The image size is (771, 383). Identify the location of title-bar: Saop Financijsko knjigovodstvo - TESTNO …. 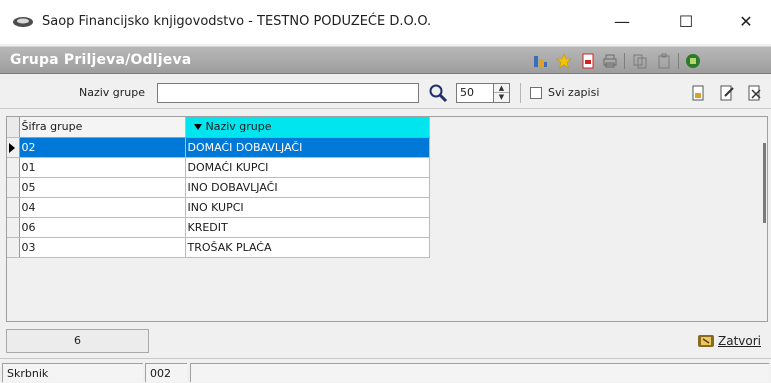
(385, 22).